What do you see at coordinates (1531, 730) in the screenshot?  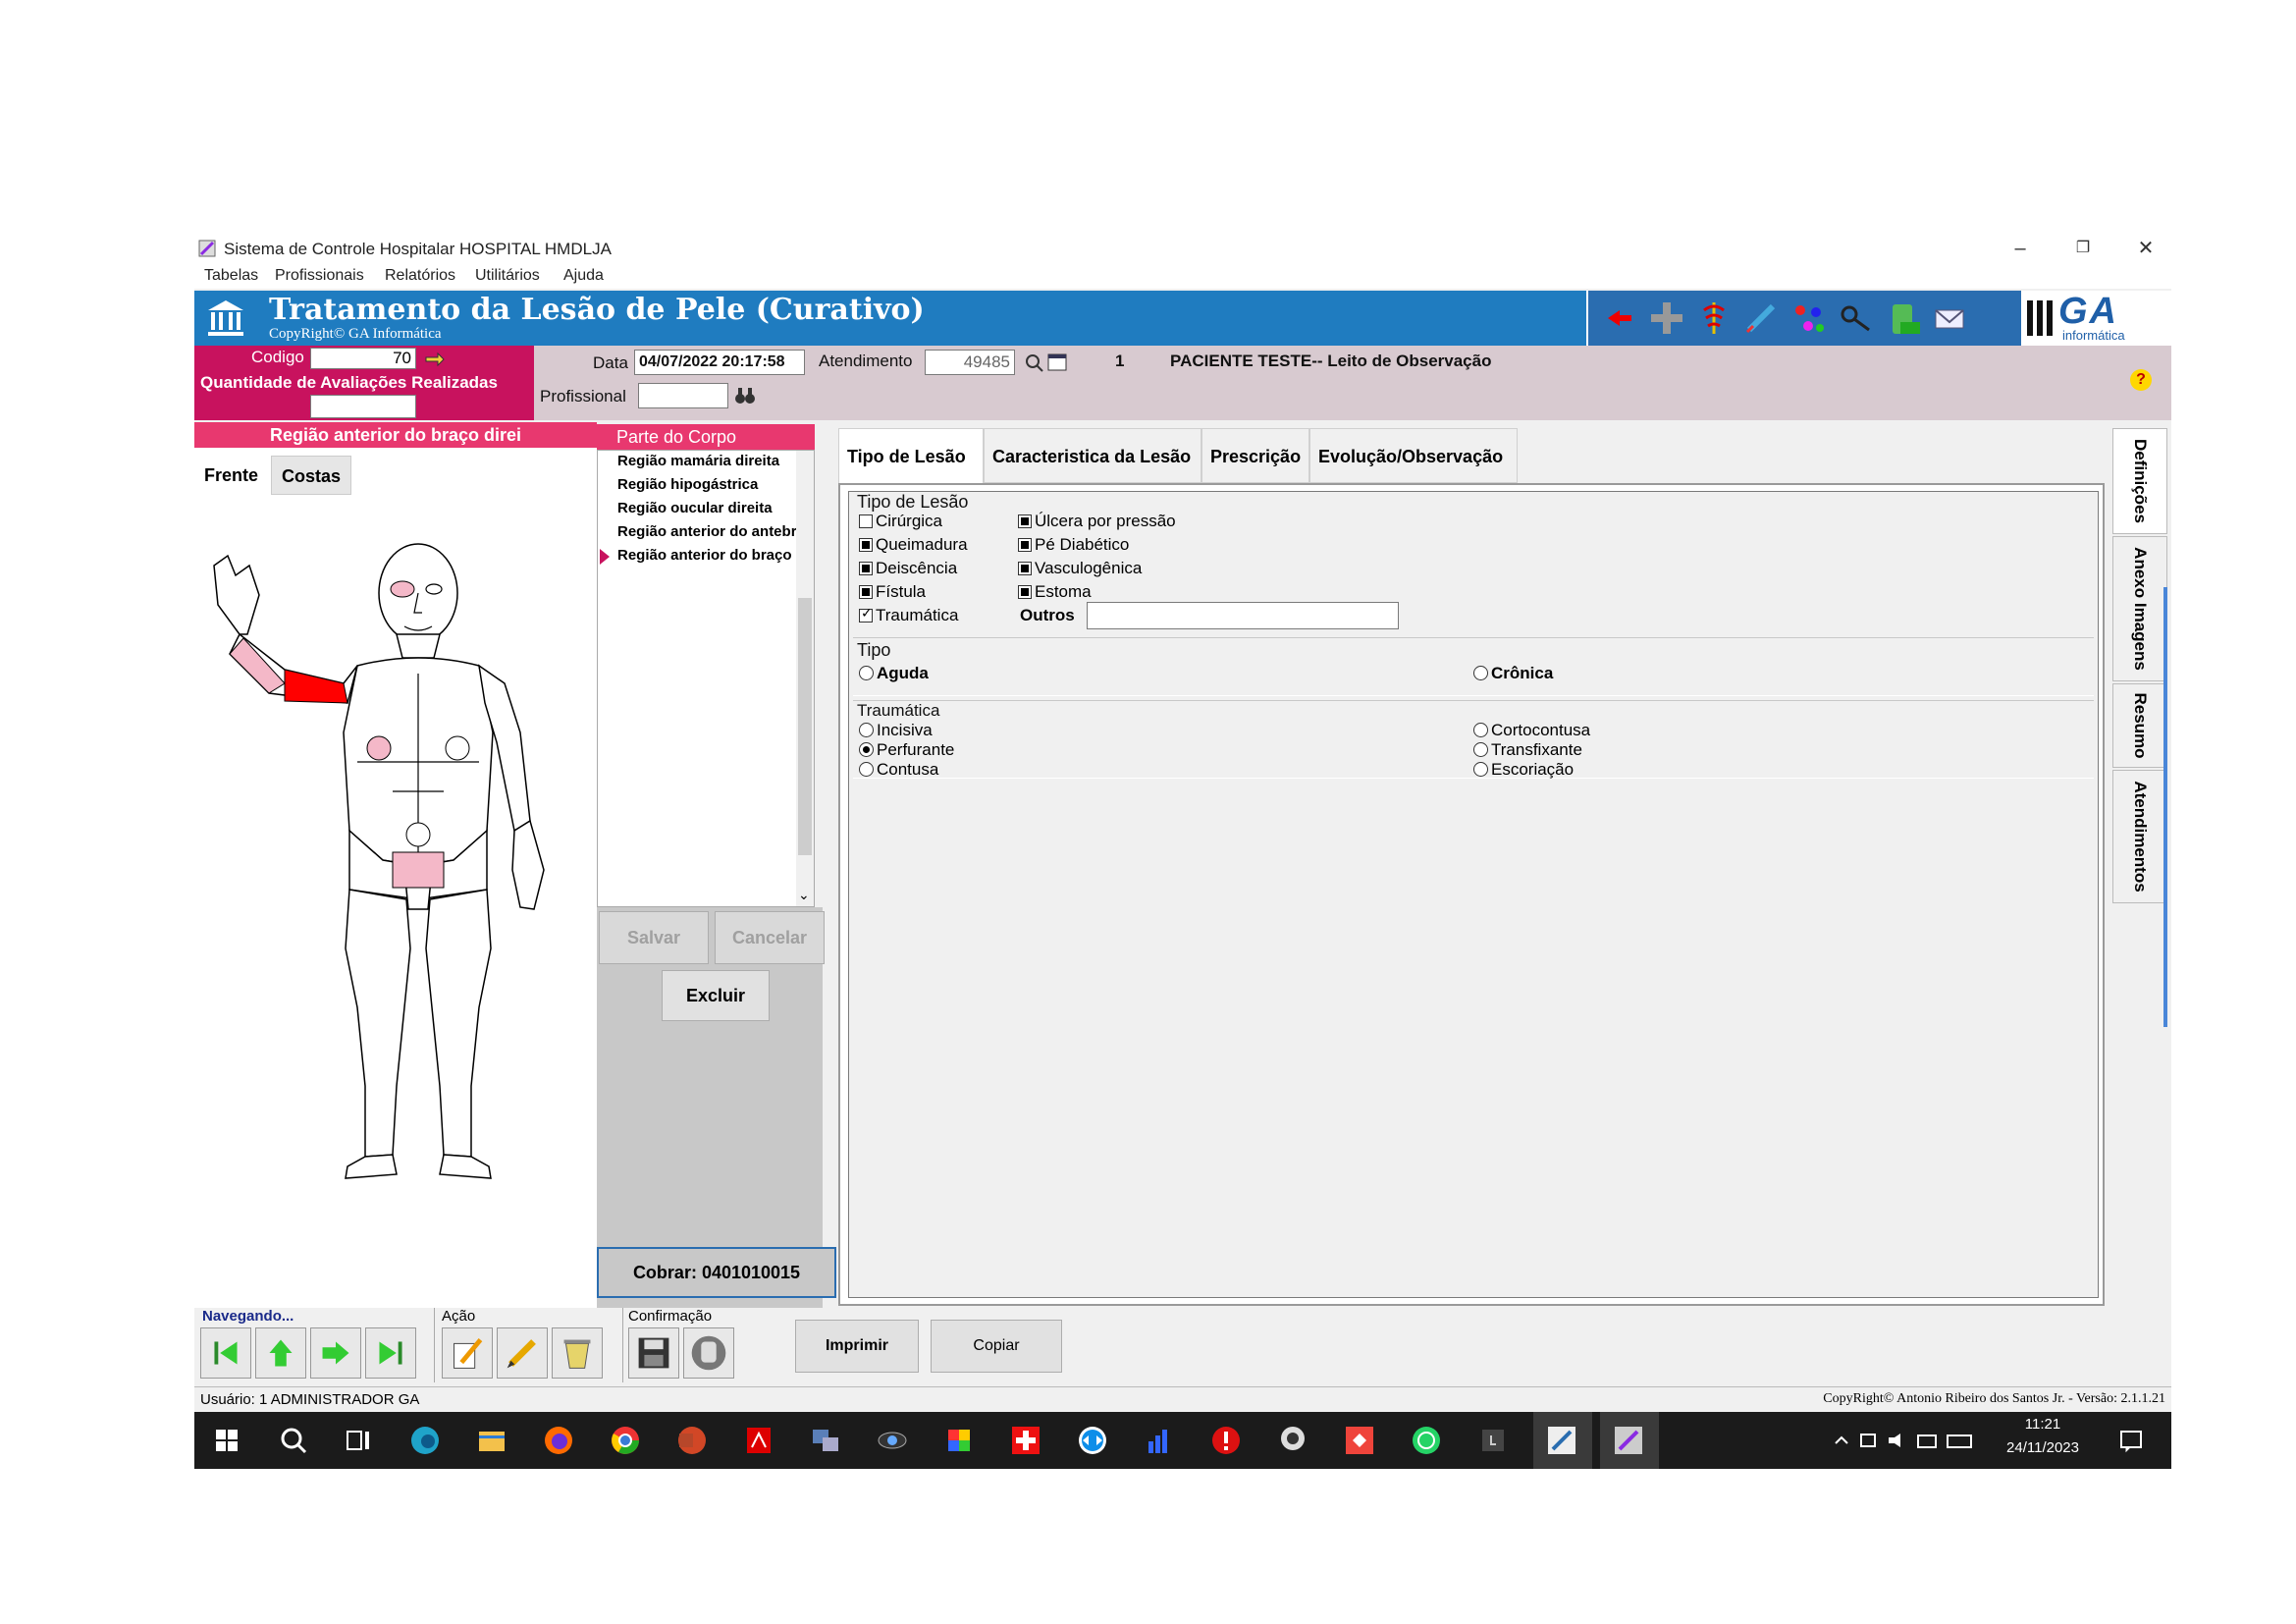 I see `cortocontusa-radio: Cortocontusa` at bounding box center [1531, 730].